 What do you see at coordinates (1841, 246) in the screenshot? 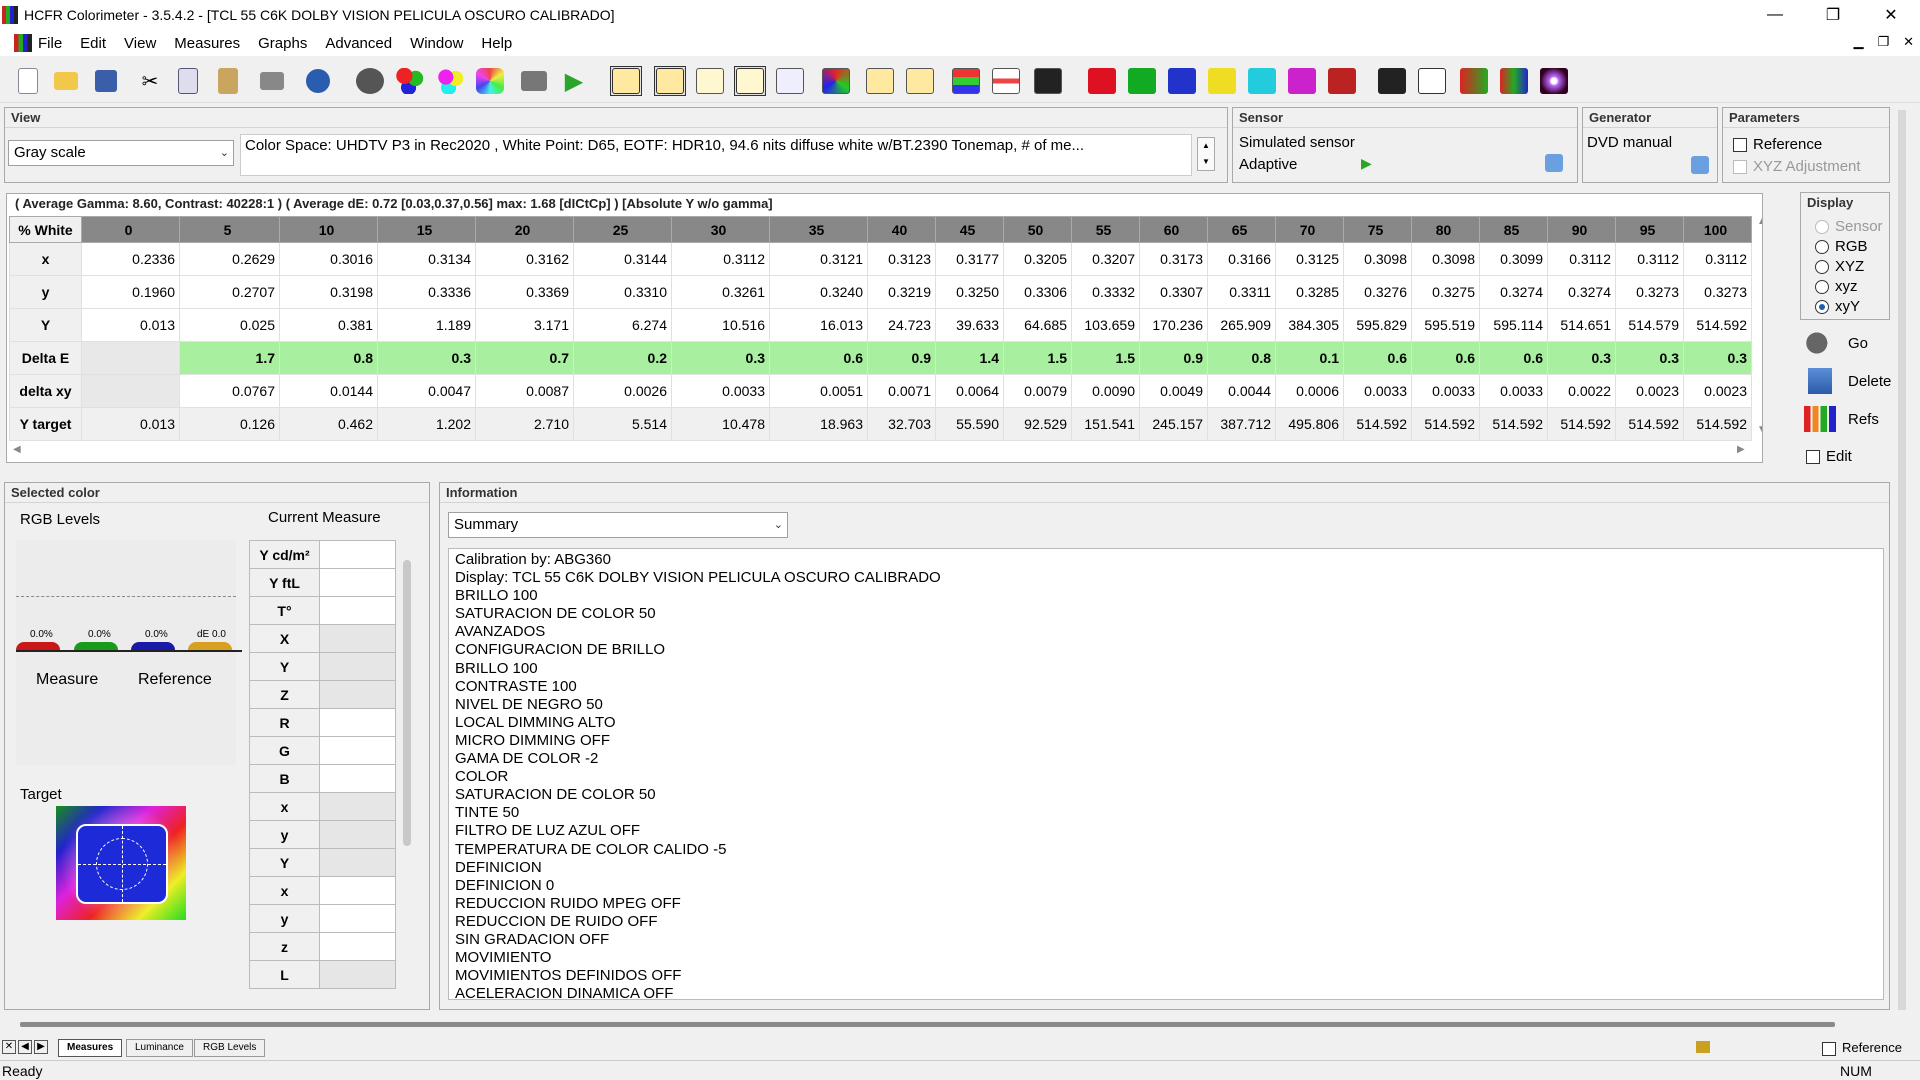
I see `display-option-rgb: RGB` at bounding box center [1841, 246].